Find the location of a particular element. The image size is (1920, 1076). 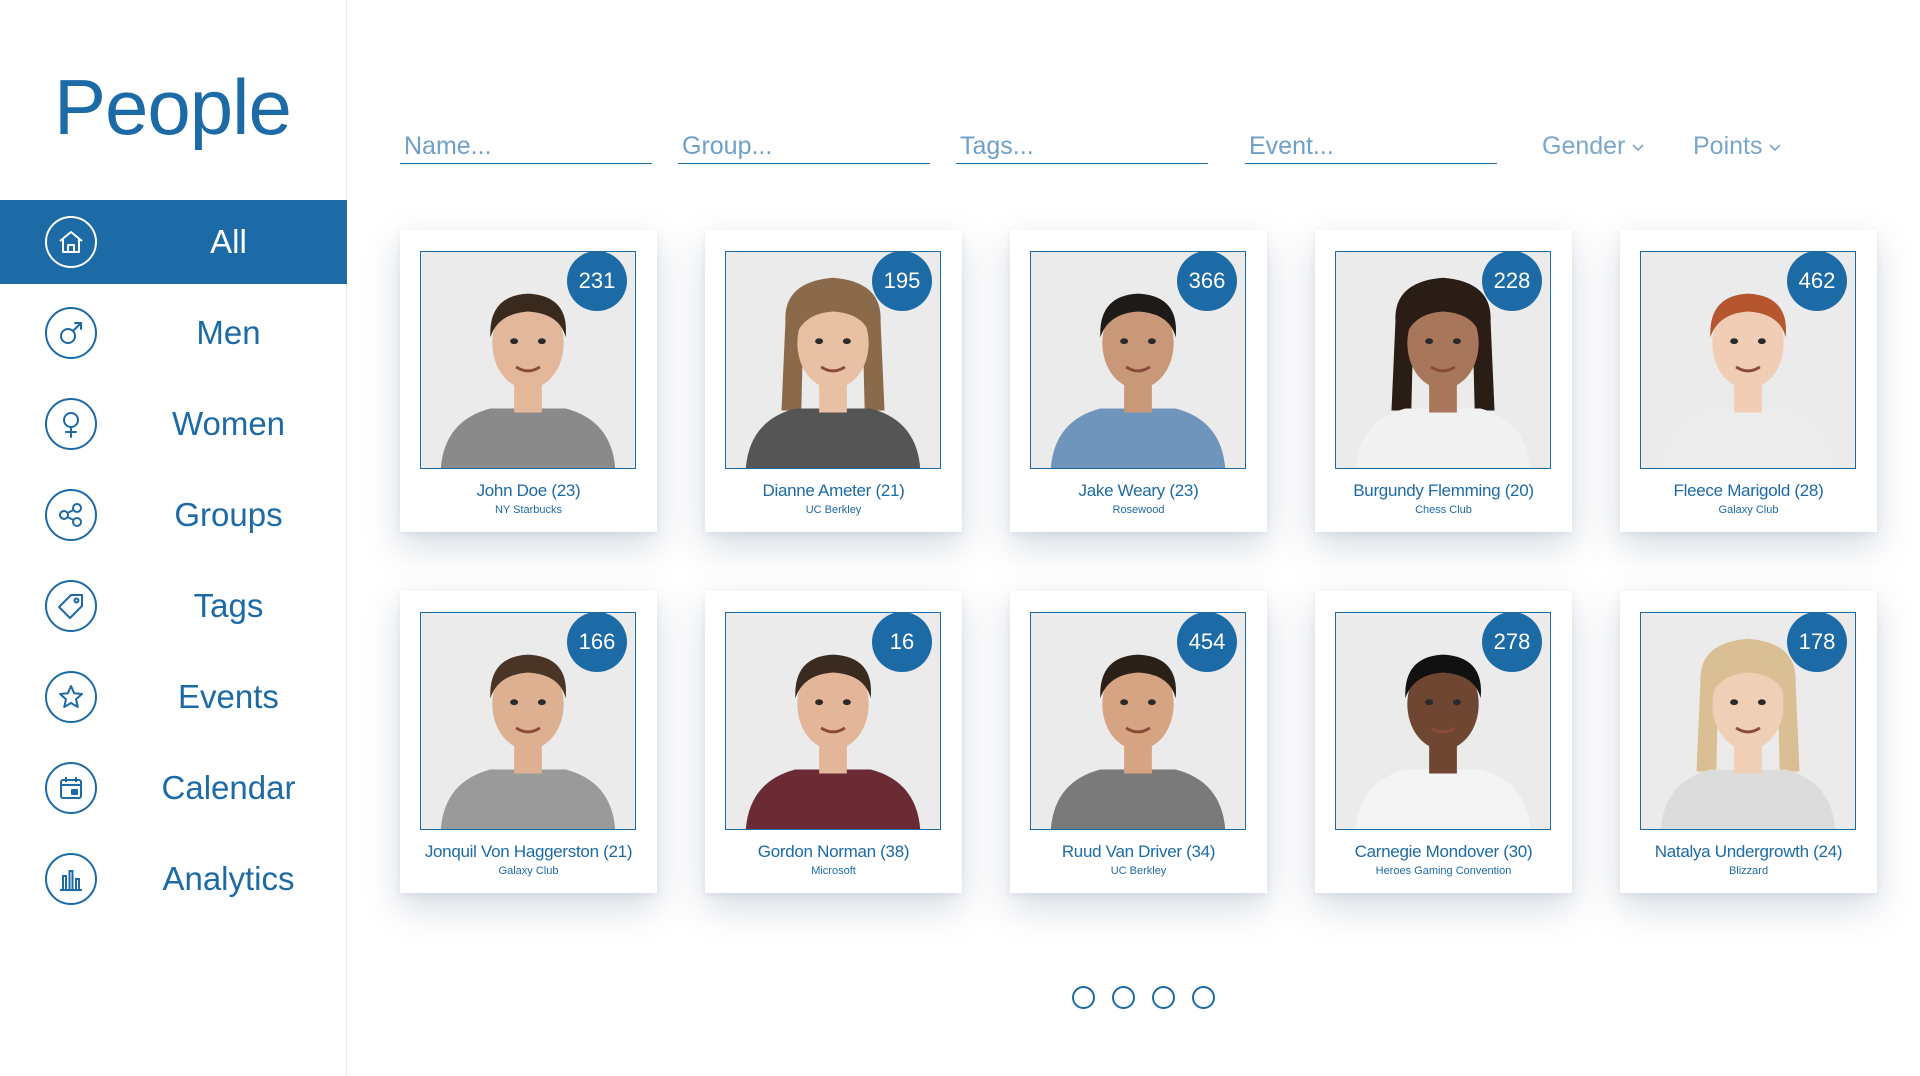

gender-dropdown-label: Gender is located at coordinates (1584, 146).